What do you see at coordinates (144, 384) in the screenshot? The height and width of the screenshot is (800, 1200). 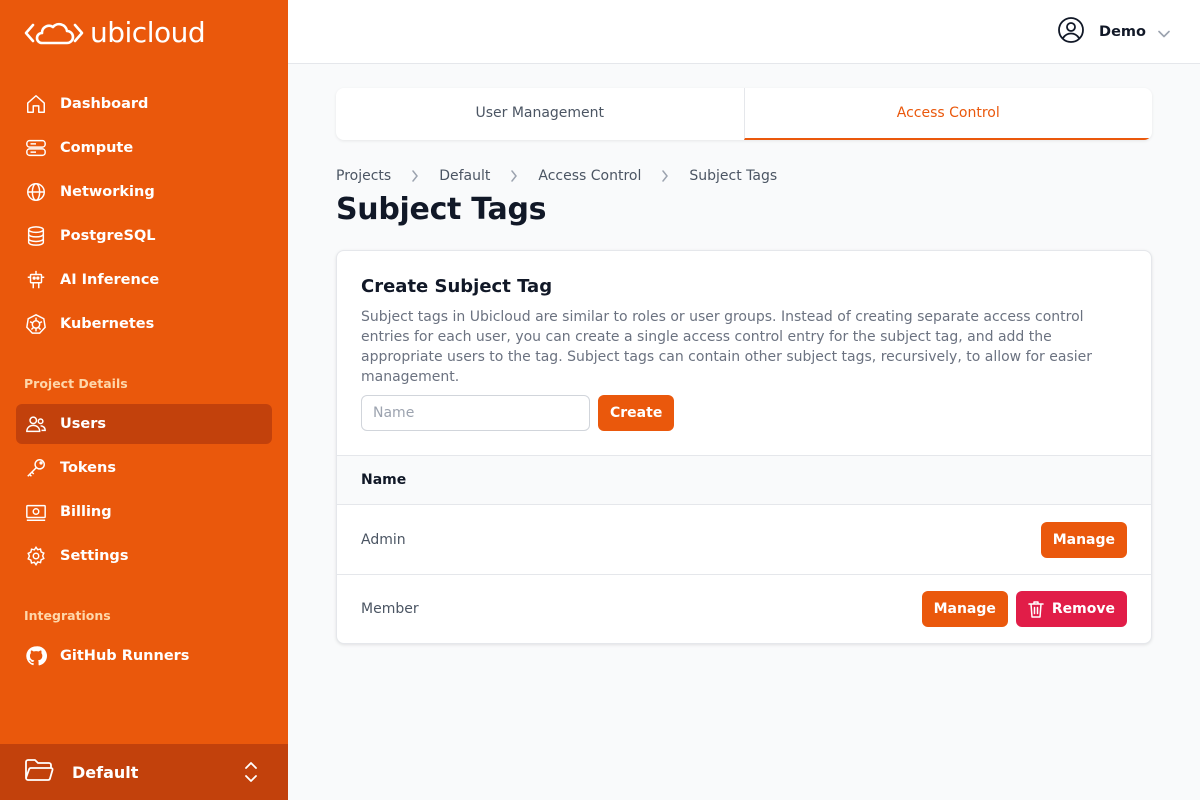 I see `project-details-section: Project Details` at bounding box center [144, 384].